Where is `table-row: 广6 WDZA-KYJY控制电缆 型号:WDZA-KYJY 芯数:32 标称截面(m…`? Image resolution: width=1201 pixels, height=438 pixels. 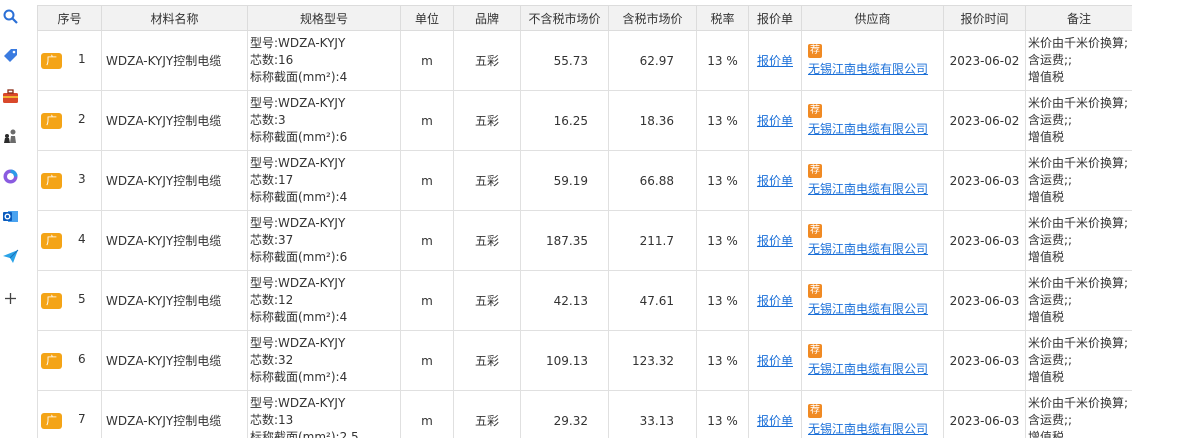
table-row: 广6 WDZA-KYJY控制电缆 型号:WDZA-KYJY 芯数:32 标称截面(m… is located at coordinates (584, 360).